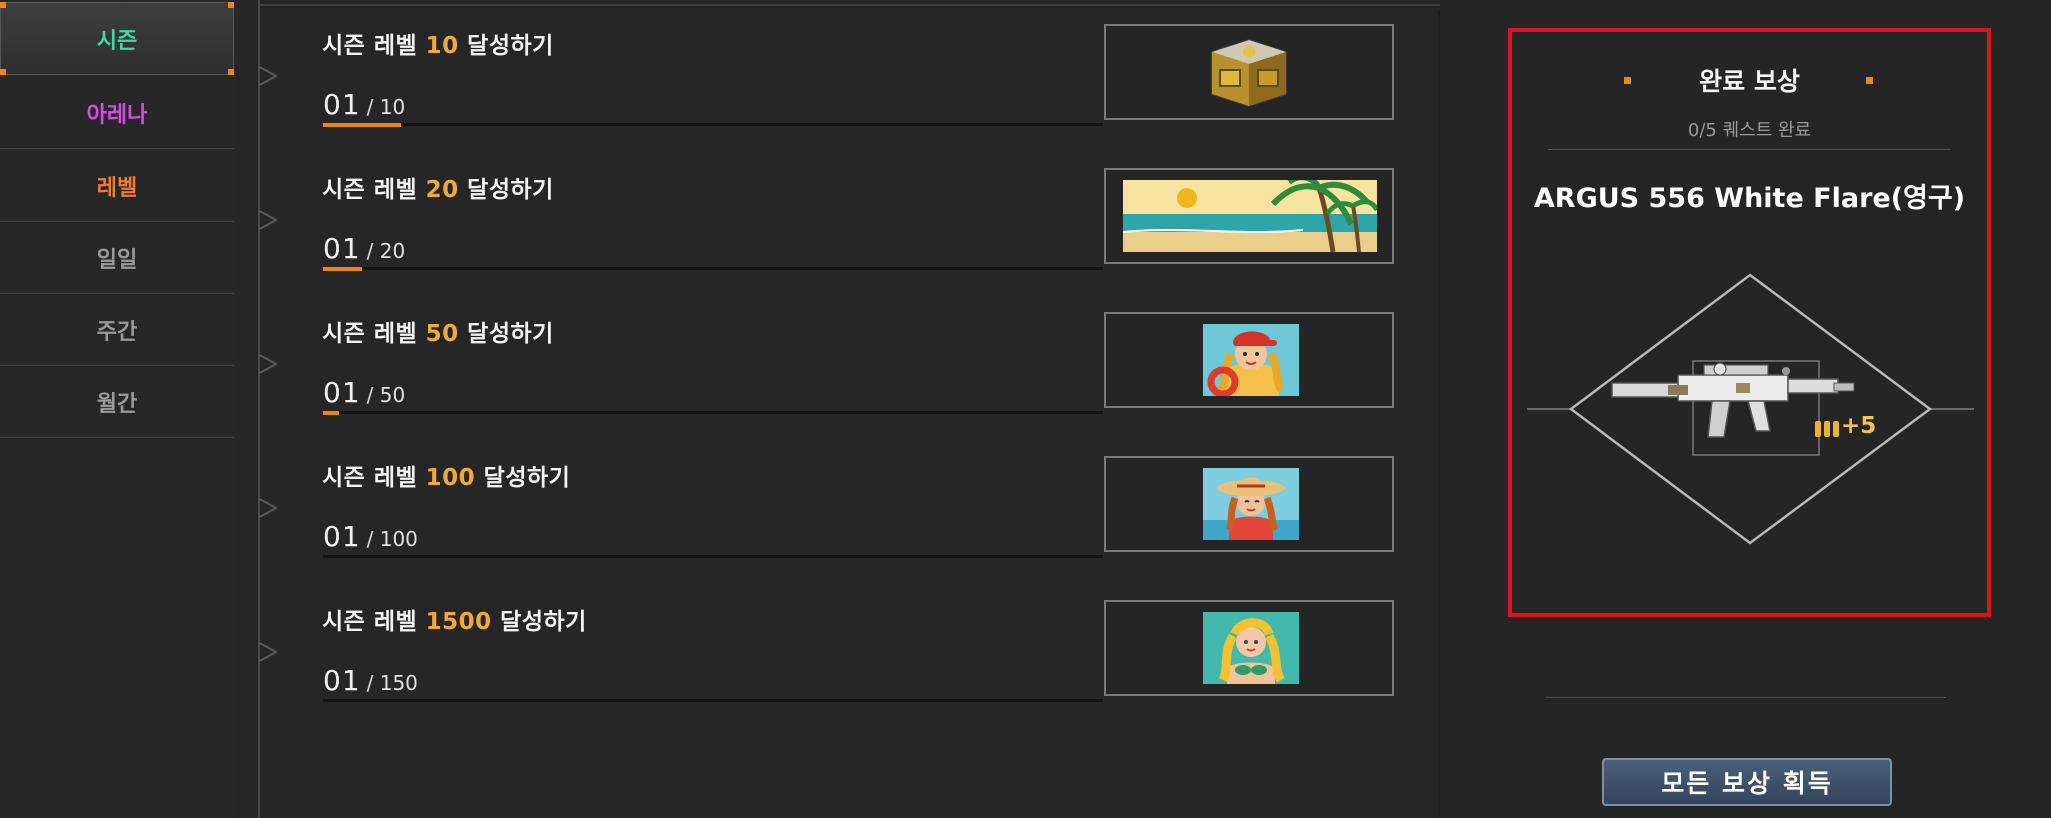 The width and height of the screenshot is (2051, 818). Describe the element at coordinates (1749, 198) in the screenshot. I see `reward-item-name: ARGUS 556 White Flare(영구)` at that location.